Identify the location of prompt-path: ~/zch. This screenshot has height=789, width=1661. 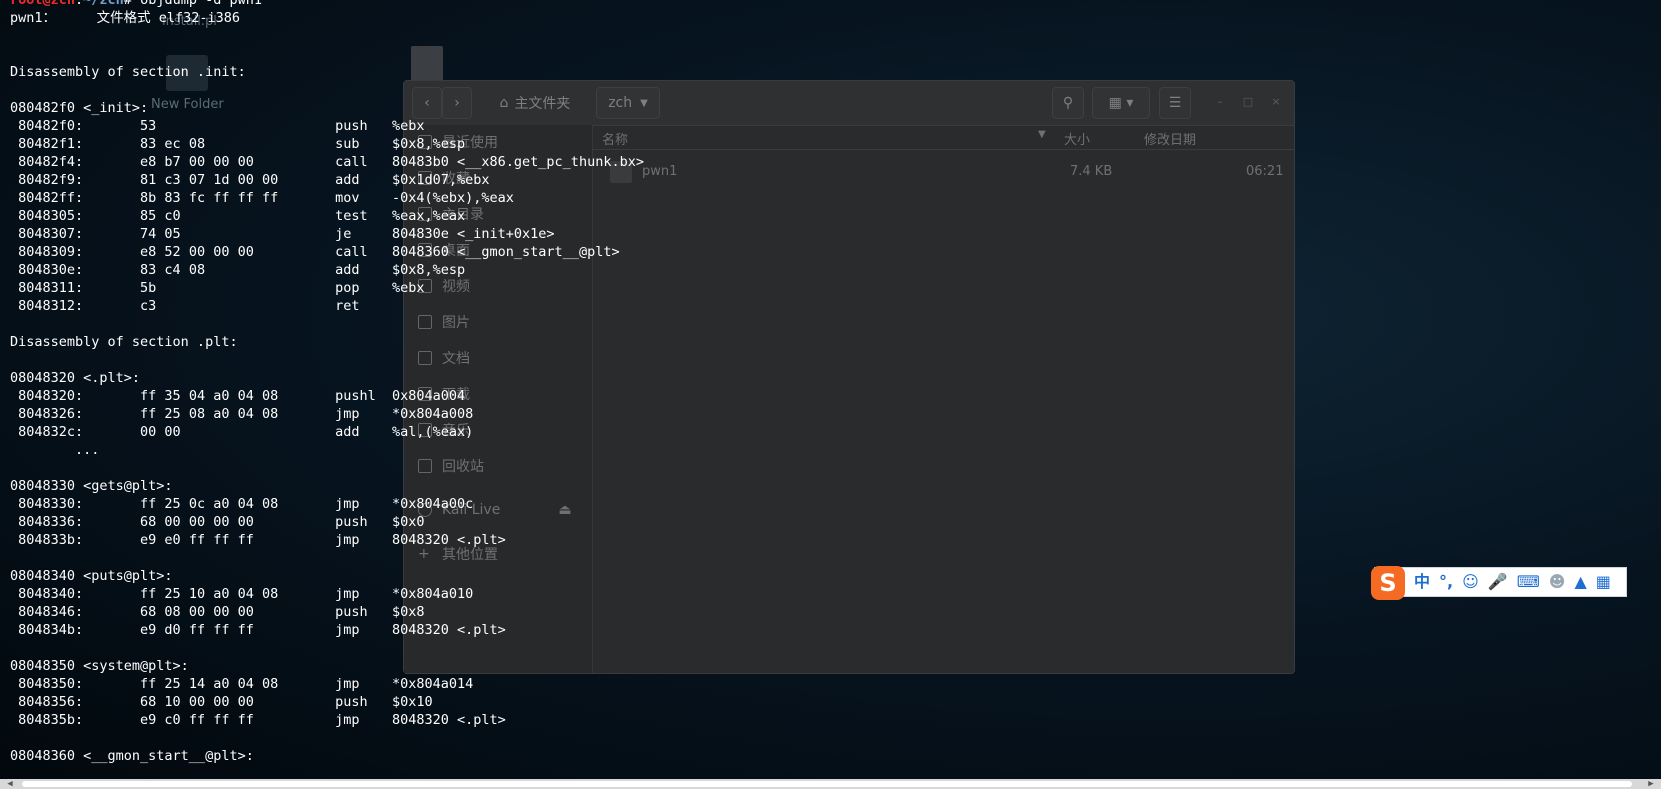
(103, 4).